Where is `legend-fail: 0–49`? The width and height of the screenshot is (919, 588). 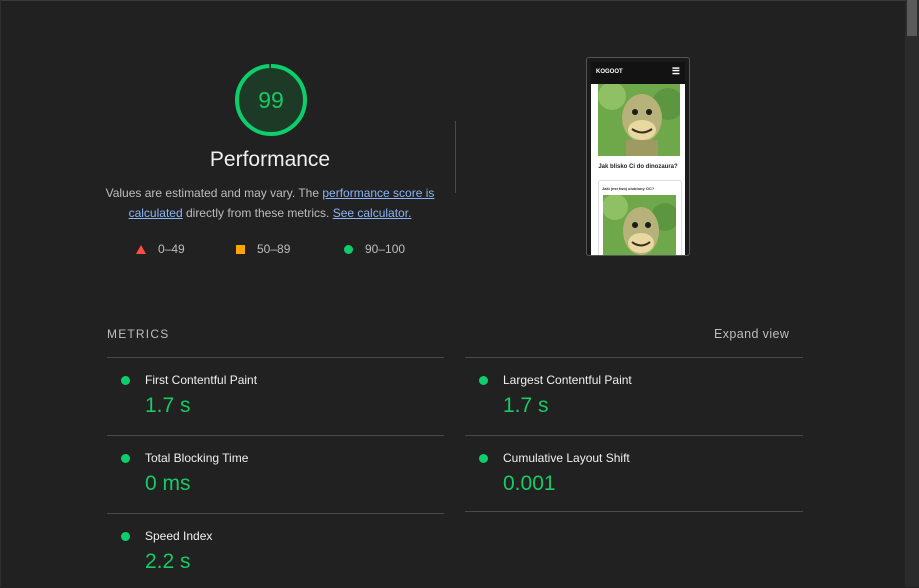 legend-fail: 0–49 is located at coordinates (160, 249).